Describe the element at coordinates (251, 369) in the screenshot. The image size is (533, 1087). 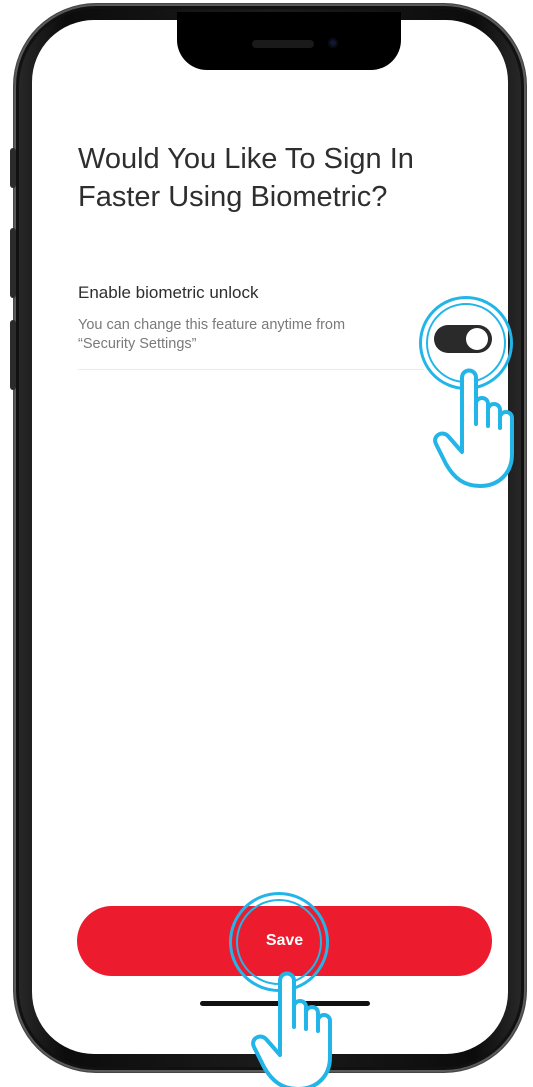
I see `option-divider` at that location.